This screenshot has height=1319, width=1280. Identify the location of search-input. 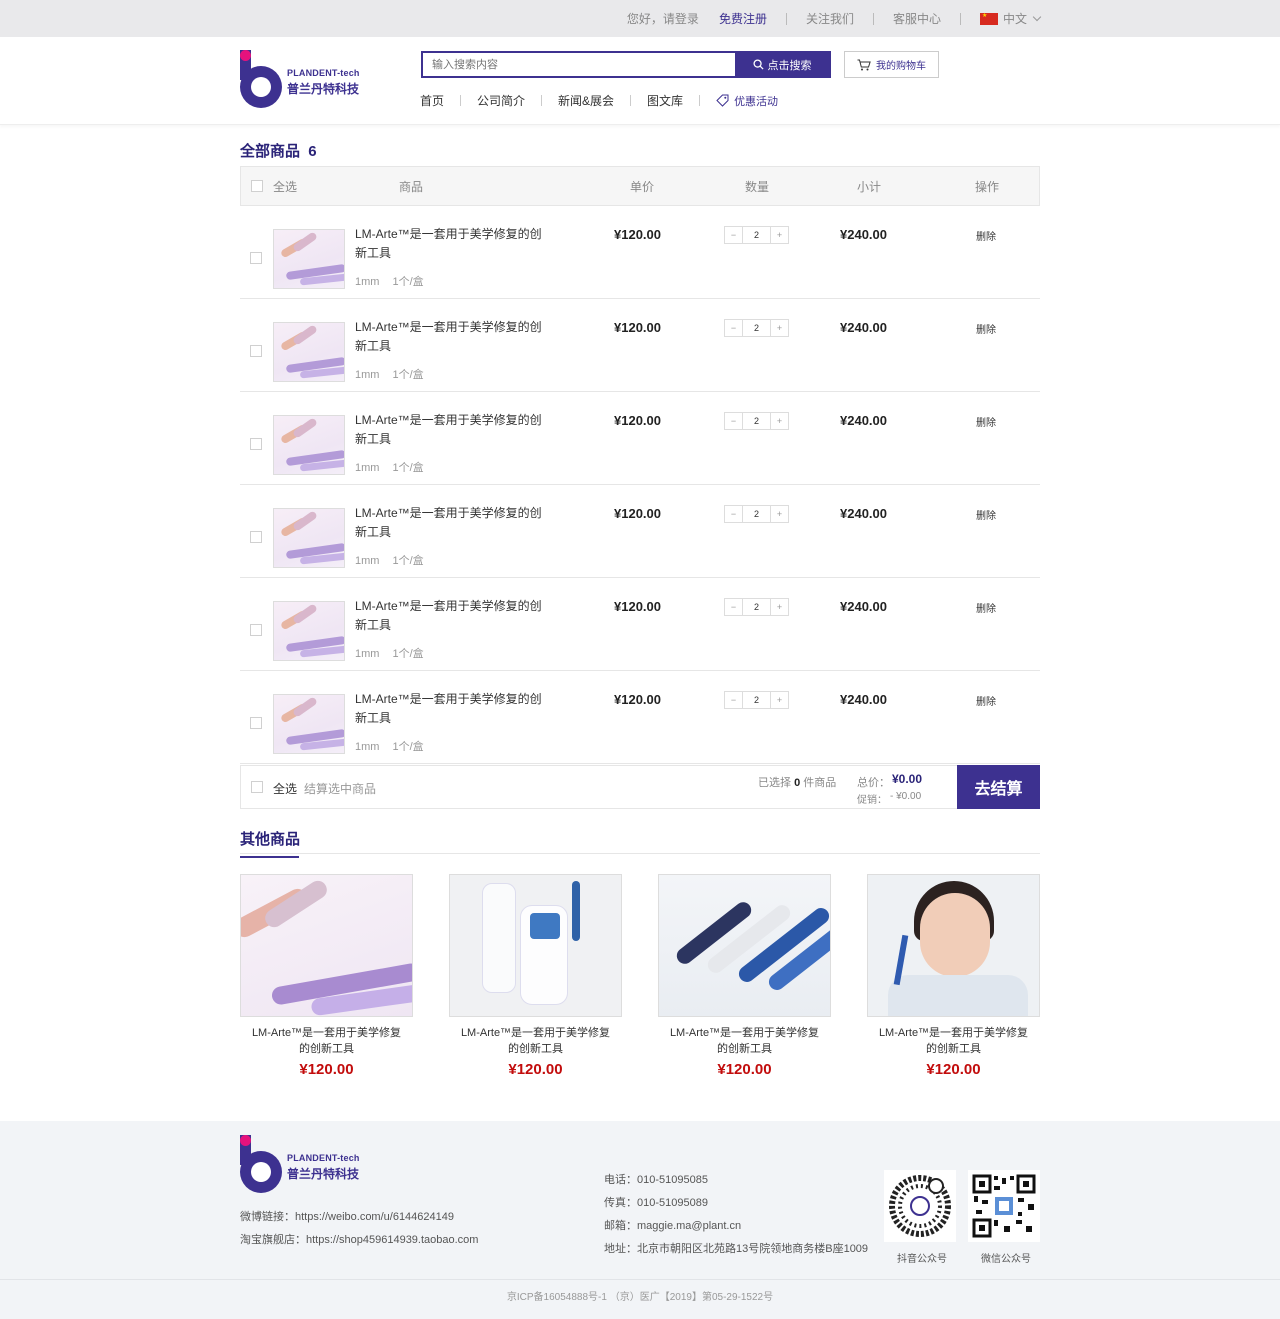
(579, 64).